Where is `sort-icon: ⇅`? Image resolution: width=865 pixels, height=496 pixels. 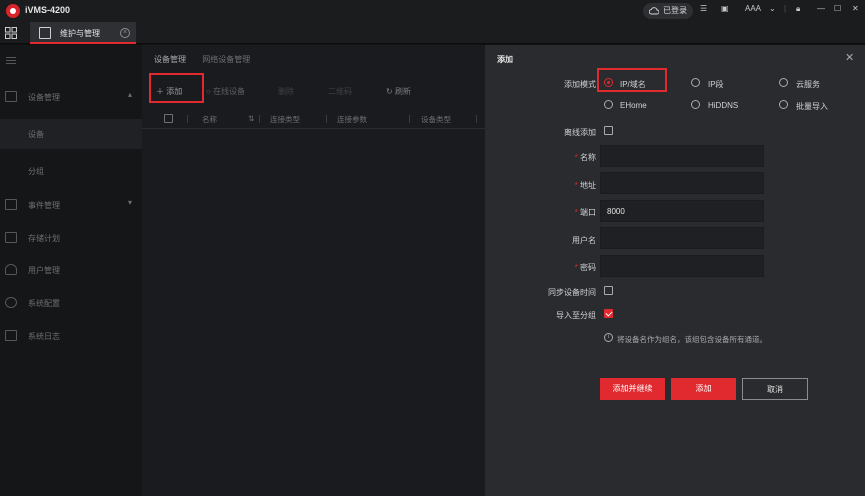
sort-icon: ⇅ is located at coordinates (251, 118).